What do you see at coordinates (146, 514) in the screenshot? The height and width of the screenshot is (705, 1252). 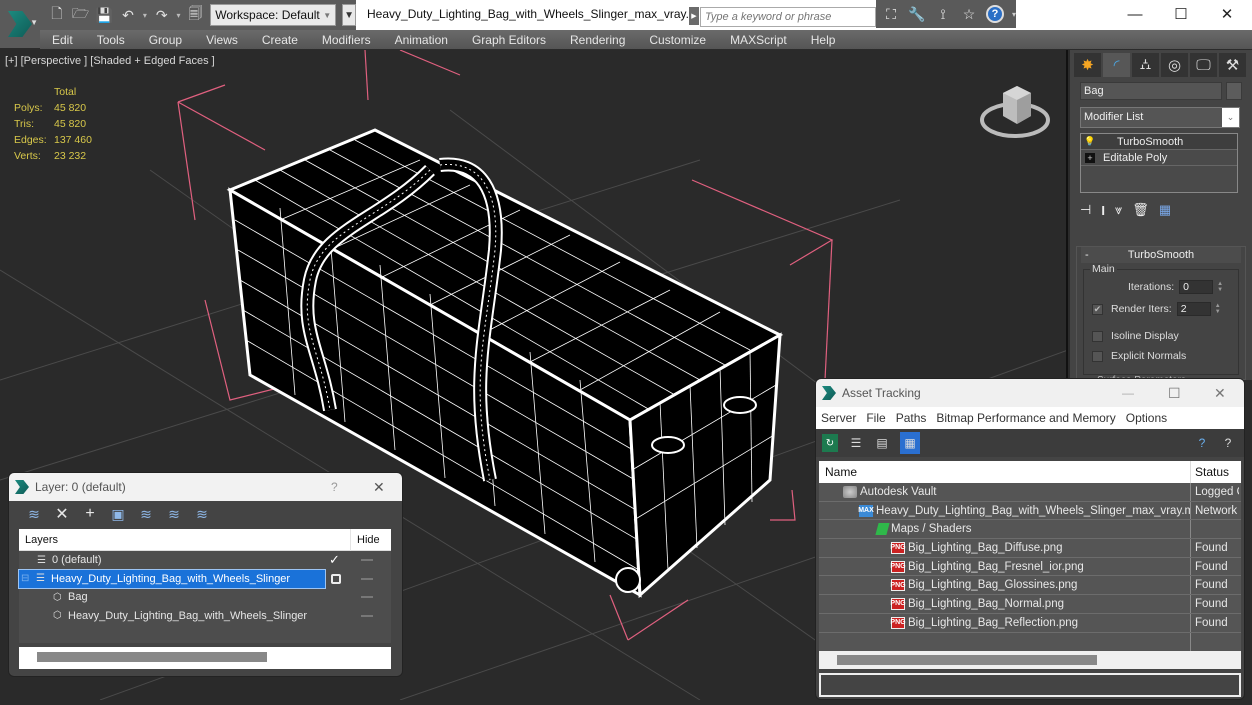 I see `highlight-layer-icon: ≋` at bounding box center [146, 514].